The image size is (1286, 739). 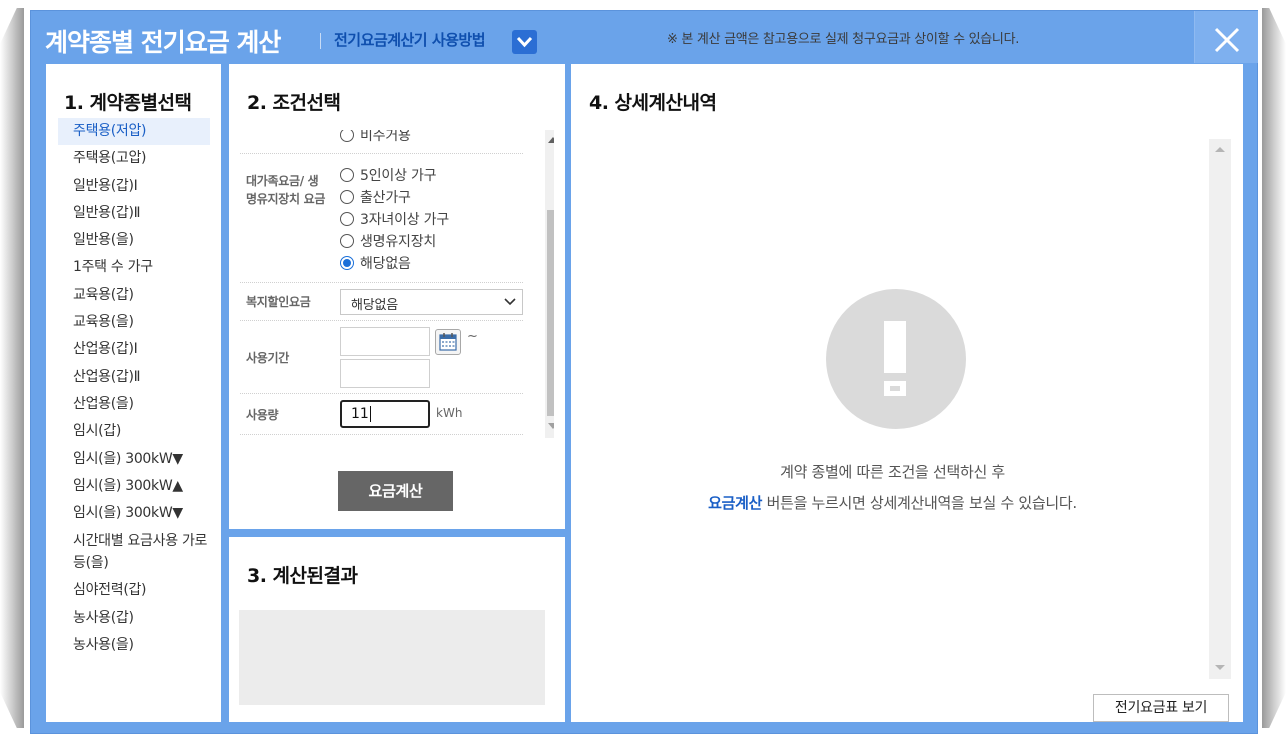 What do you see at coordinates (398, 242) in the screenshot?
I see `radio-label: 생명유지장치` at bounding box center [398, 242].